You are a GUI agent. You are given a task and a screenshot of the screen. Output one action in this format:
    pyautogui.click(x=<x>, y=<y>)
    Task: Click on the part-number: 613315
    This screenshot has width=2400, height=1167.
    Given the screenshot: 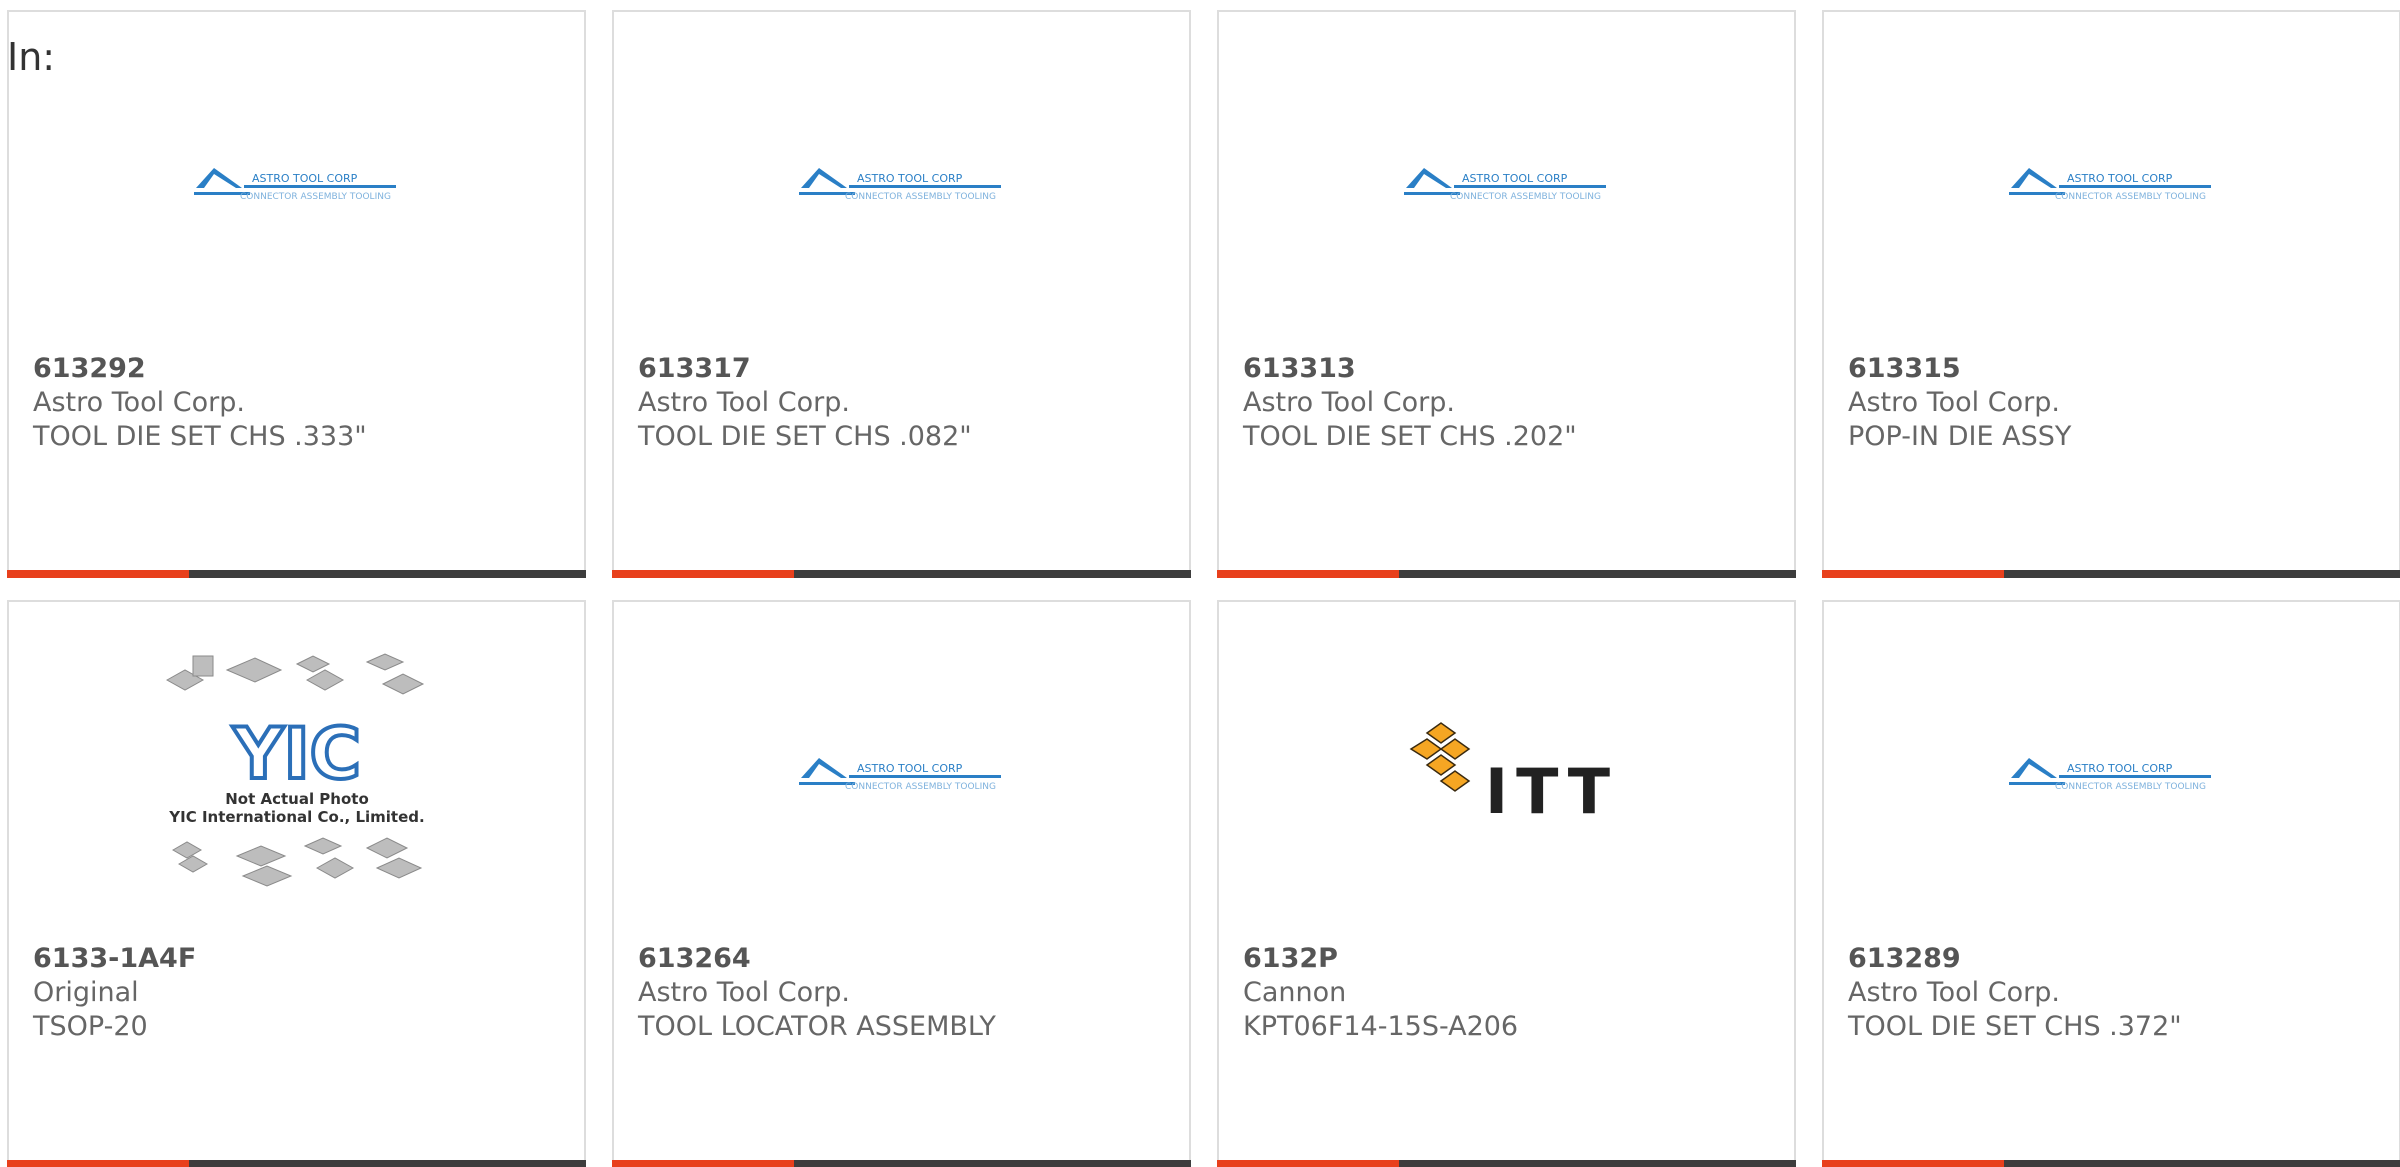 What is the action you would take?
    pyautogui.click(x=2111, y=369)
    